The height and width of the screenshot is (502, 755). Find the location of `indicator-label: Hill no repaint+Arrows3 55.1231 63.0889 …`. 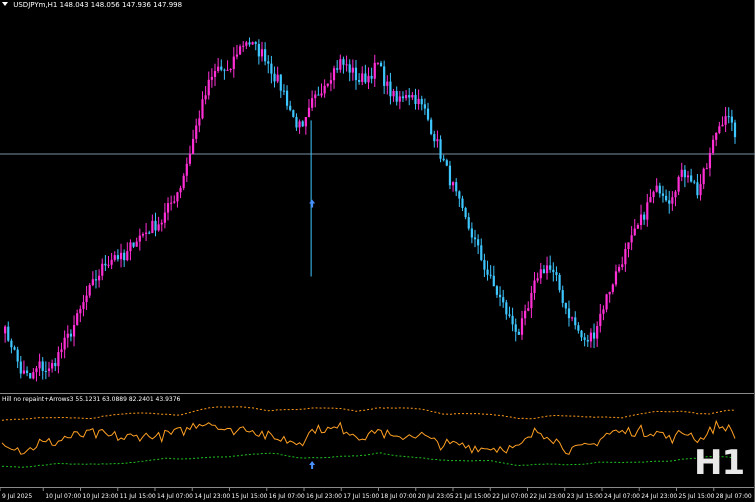

indicator-label: Hill no repaint+Arrows3 55.1231 63.0889 … is located at coordinates (91, 399).